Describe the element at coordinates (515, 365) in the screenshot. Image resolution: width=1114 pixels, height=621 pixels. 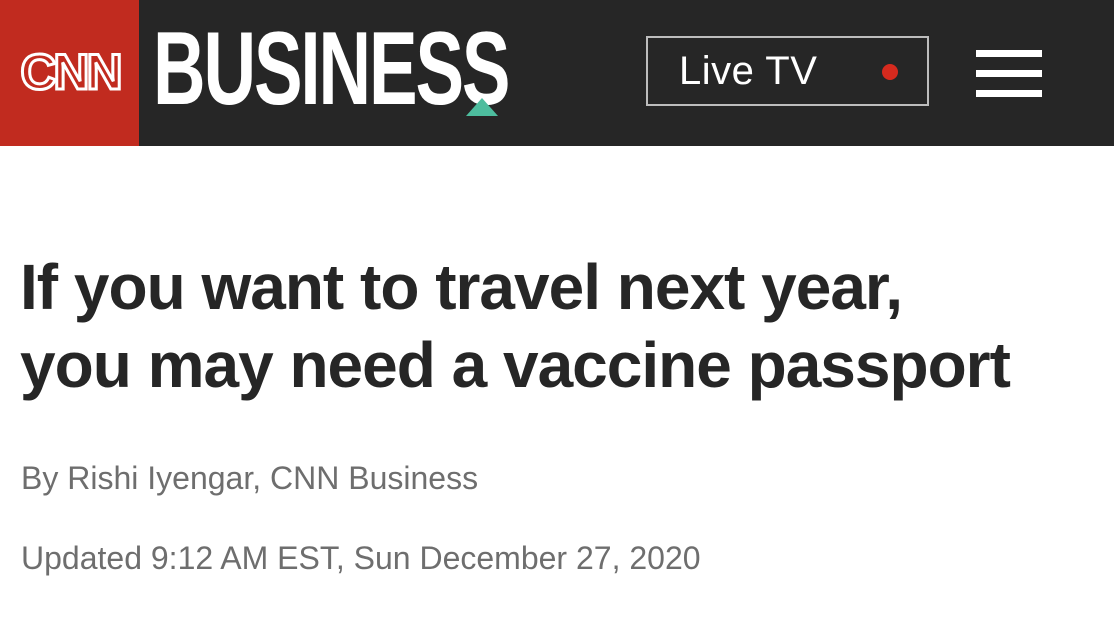
I see `headline-line-2: you may need a vaccine passport` at that location.